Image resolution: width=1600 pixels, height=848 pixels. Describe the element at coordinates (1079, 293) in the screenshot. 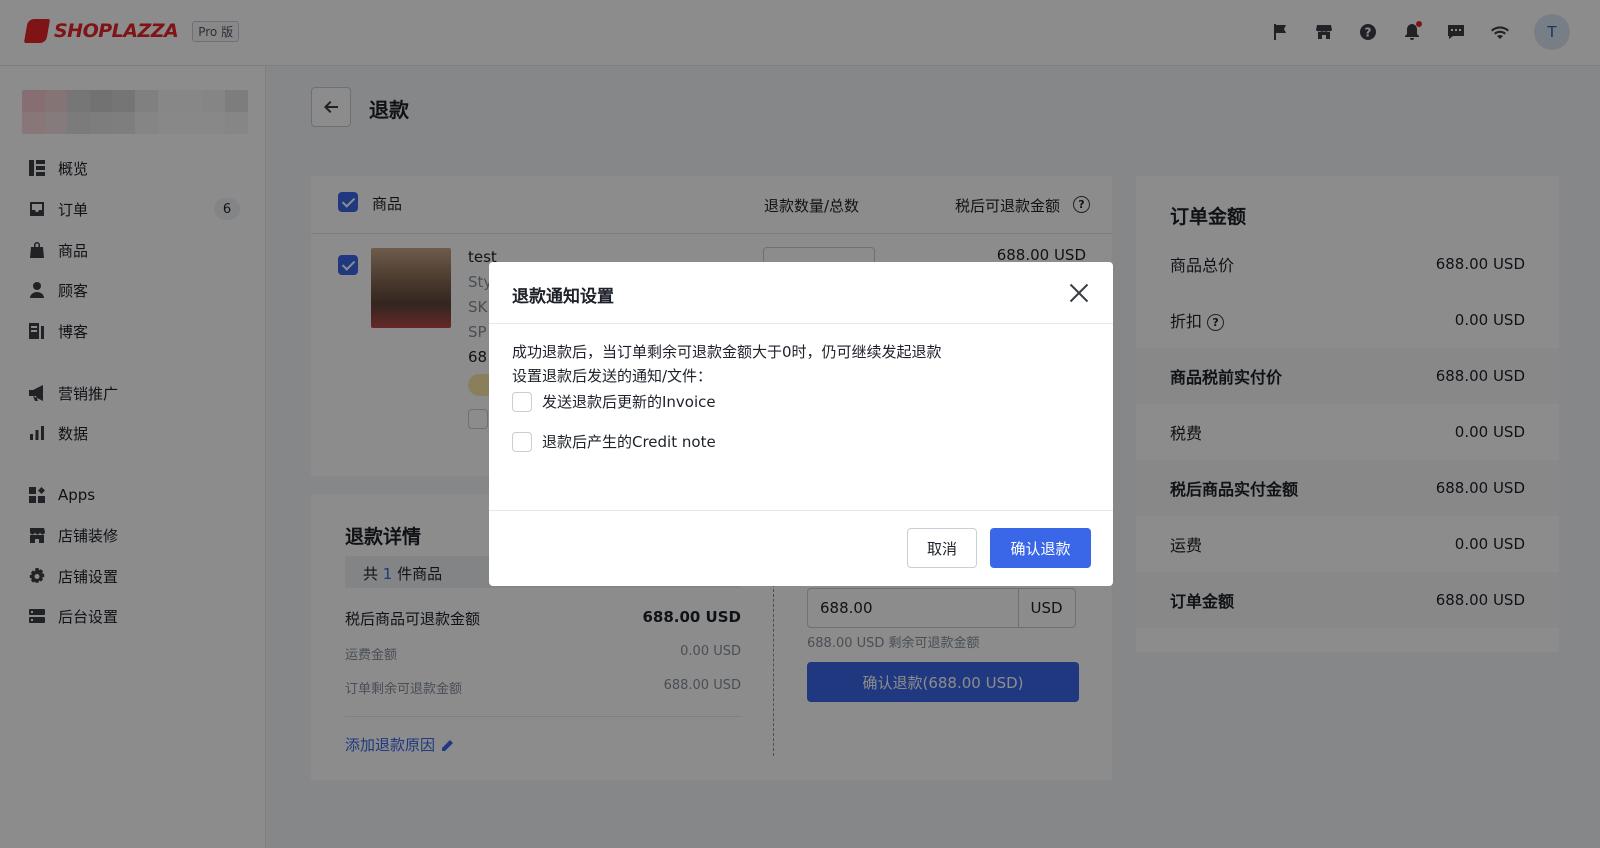

I see `close-icon` at that location.